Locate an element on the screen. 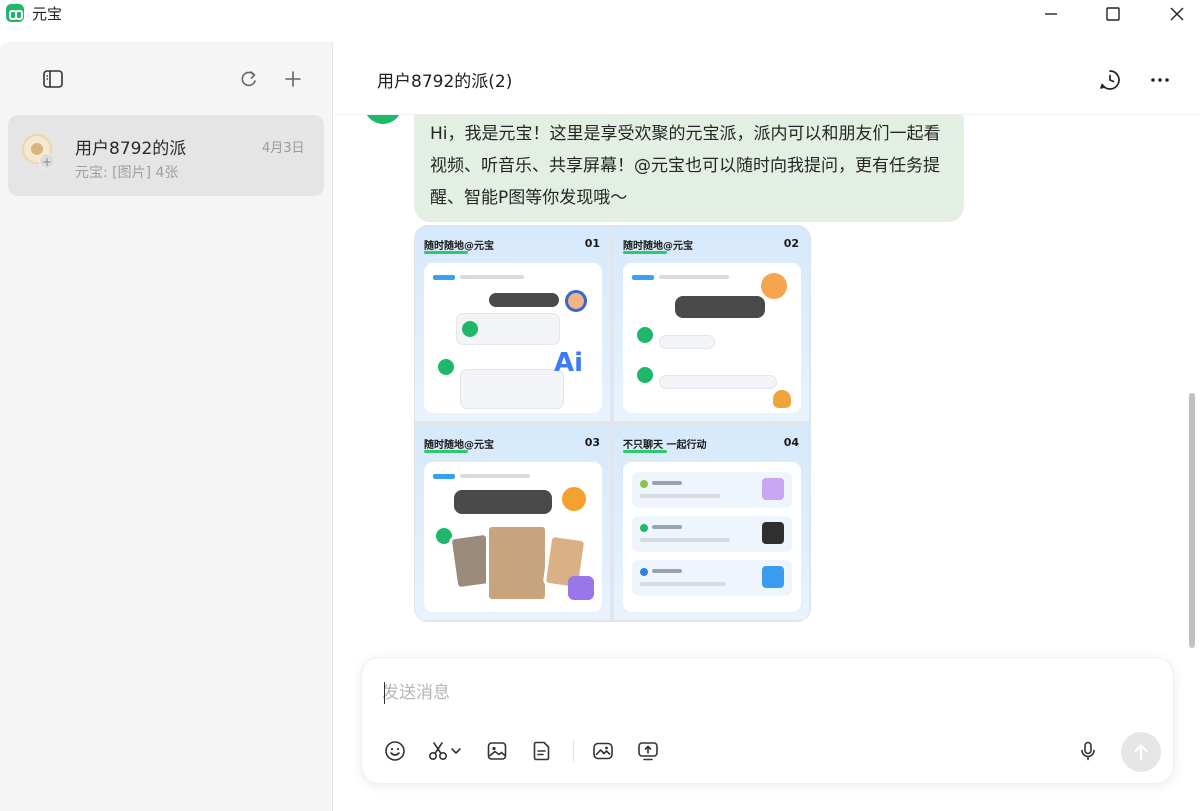 The width and height of the screenshot is (1200, 811). maximize-button is located at coordinates (1113, 14).